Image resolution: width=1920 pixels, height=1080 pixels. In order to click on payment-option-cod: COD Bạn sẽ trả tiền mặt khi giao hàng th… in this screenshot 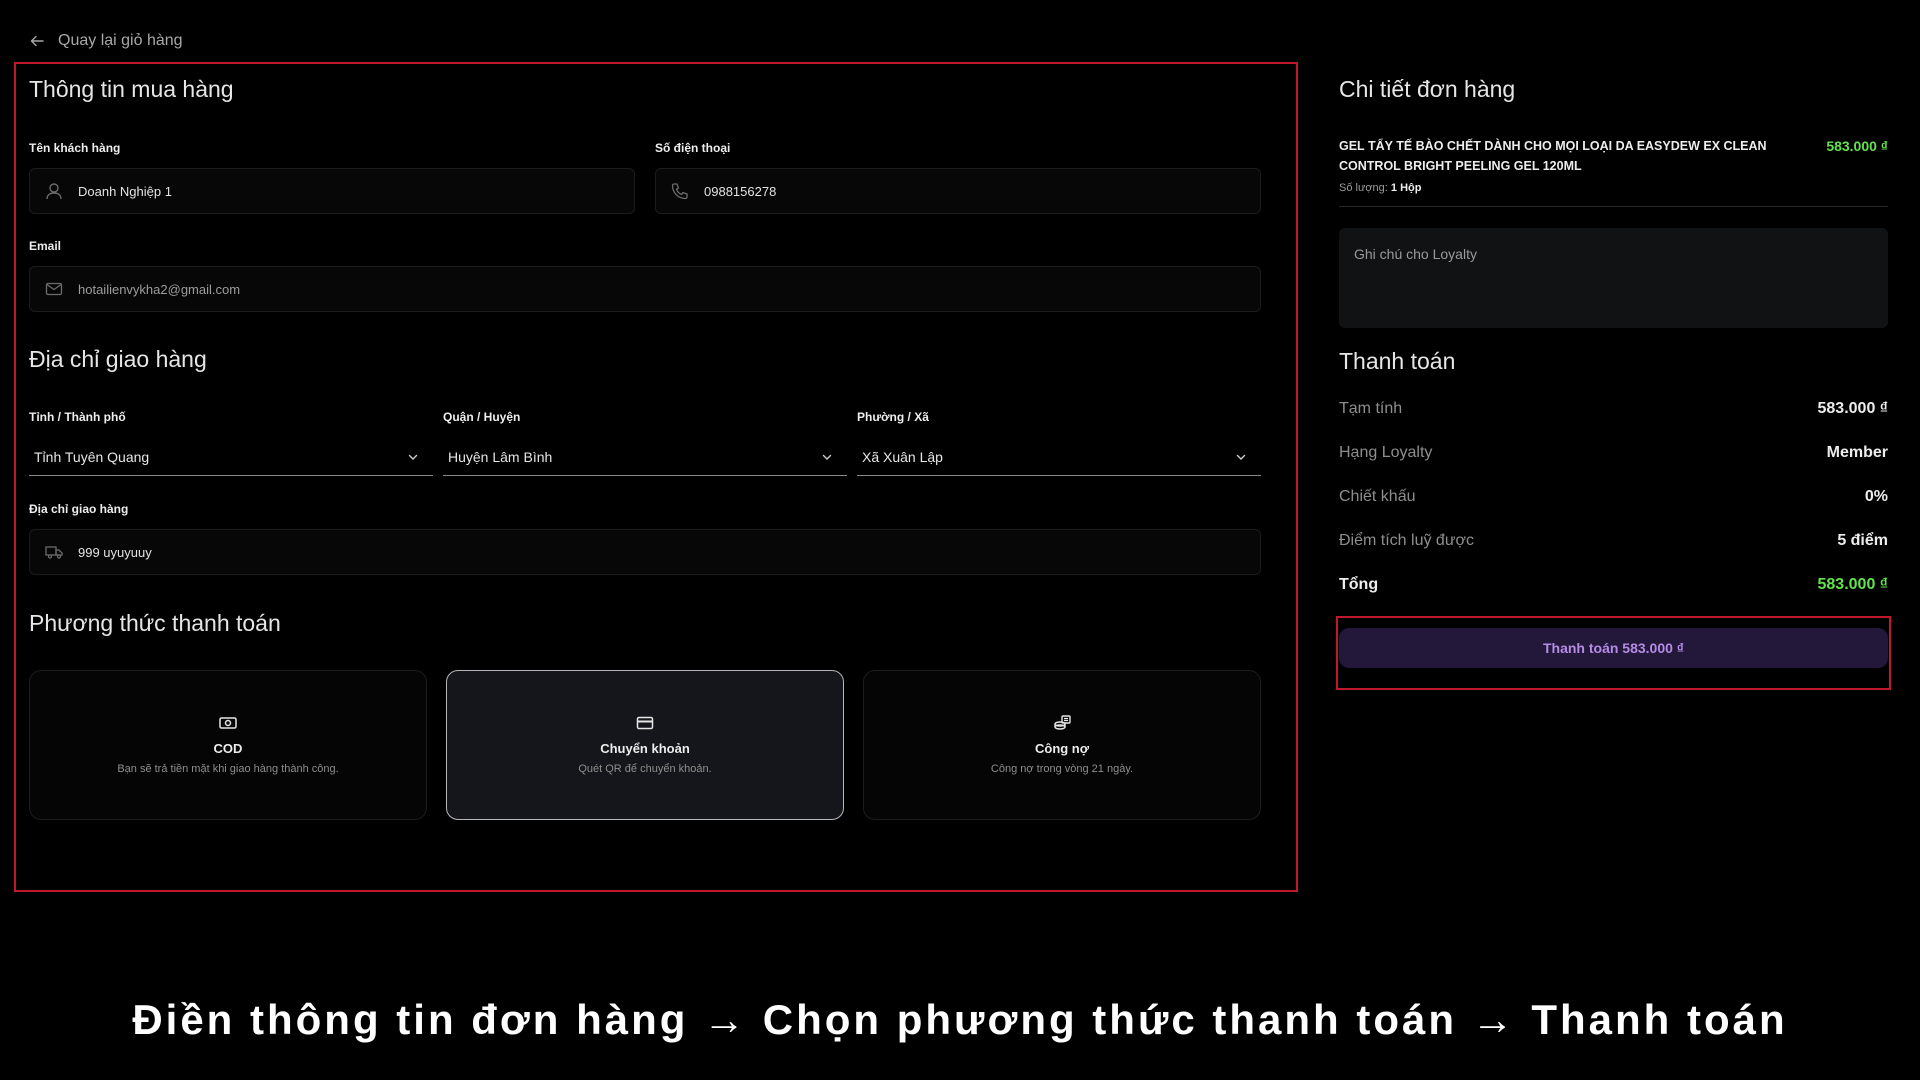, I will do `click(228, 745)`.